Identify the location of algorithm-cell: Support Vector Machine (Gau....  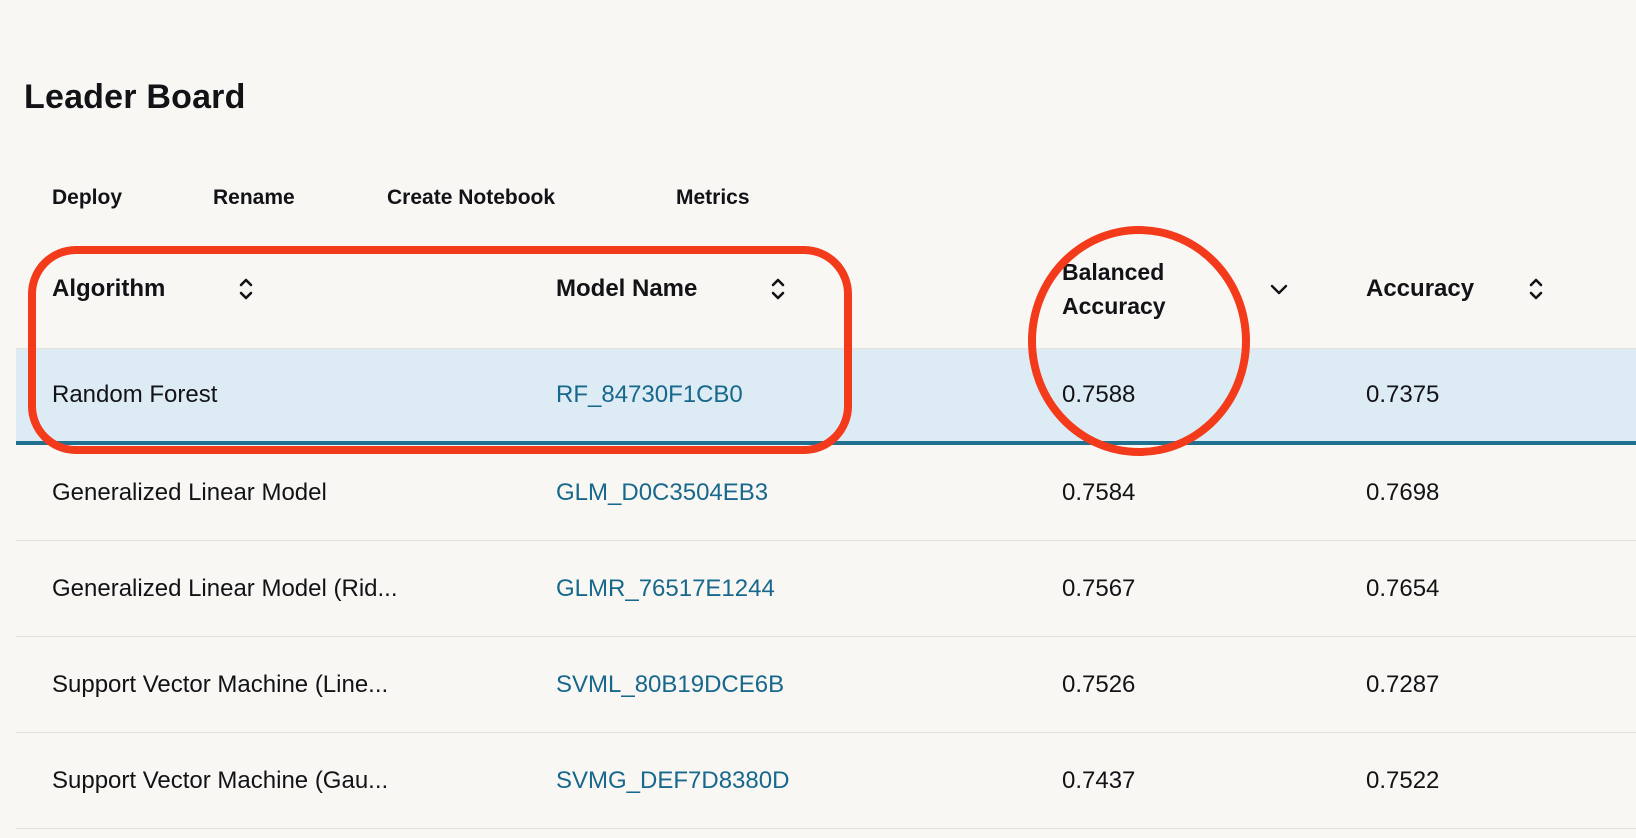
(220, 780).